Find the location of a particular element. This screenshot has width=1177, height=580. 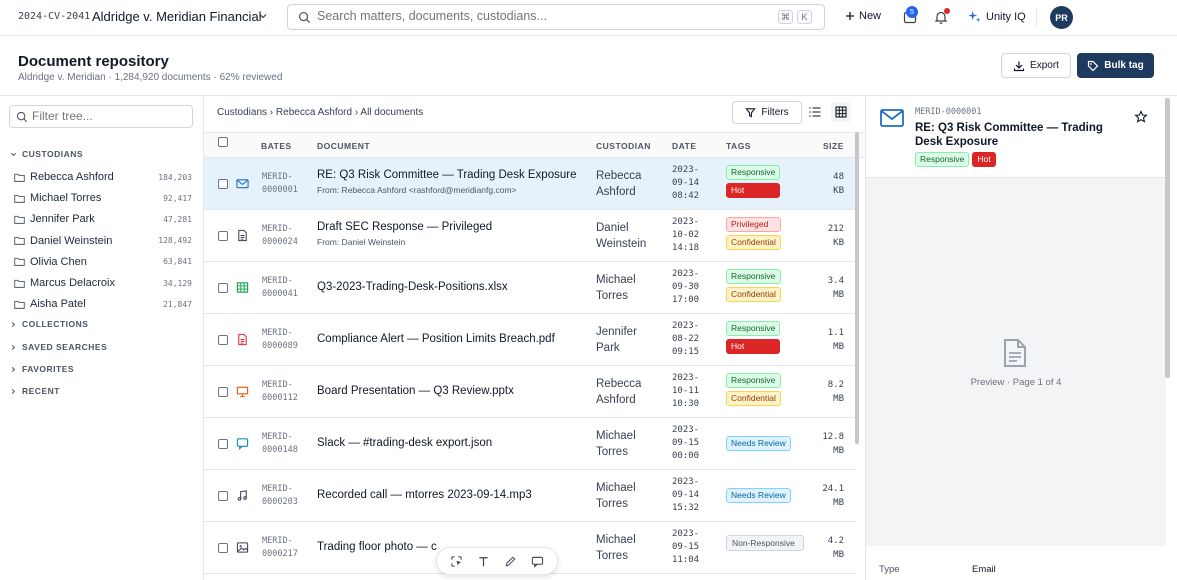

date-cell: 2023- 09-15 11:04 is located at coordinates (686, 547).